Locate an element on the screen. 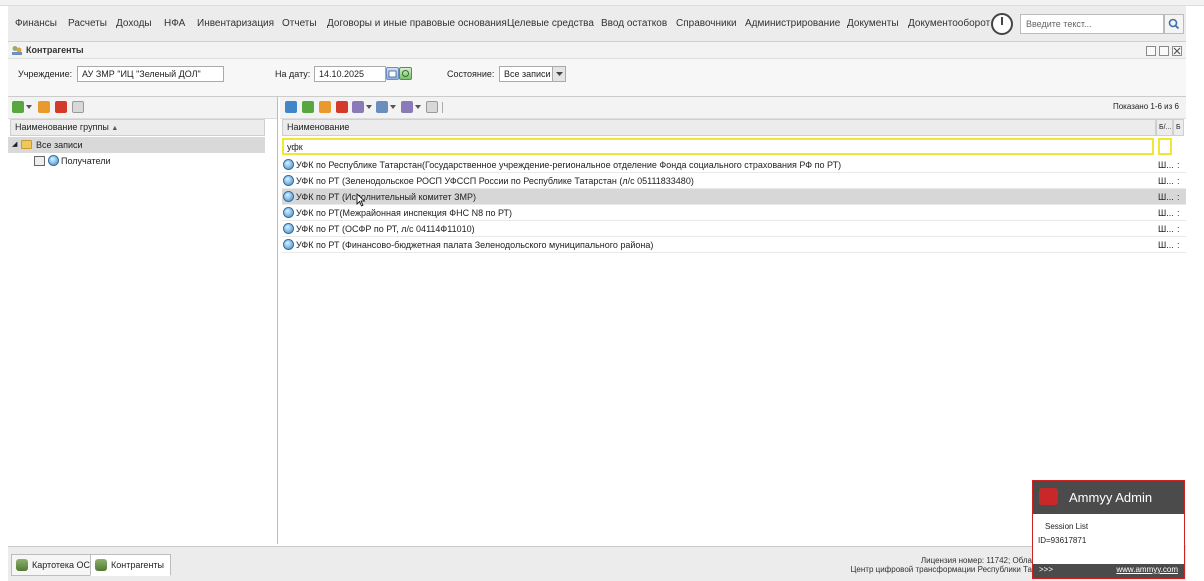 This screenshot has height=581, width=1204. settings-dropdown-icon is located at coordinates (418, 107).